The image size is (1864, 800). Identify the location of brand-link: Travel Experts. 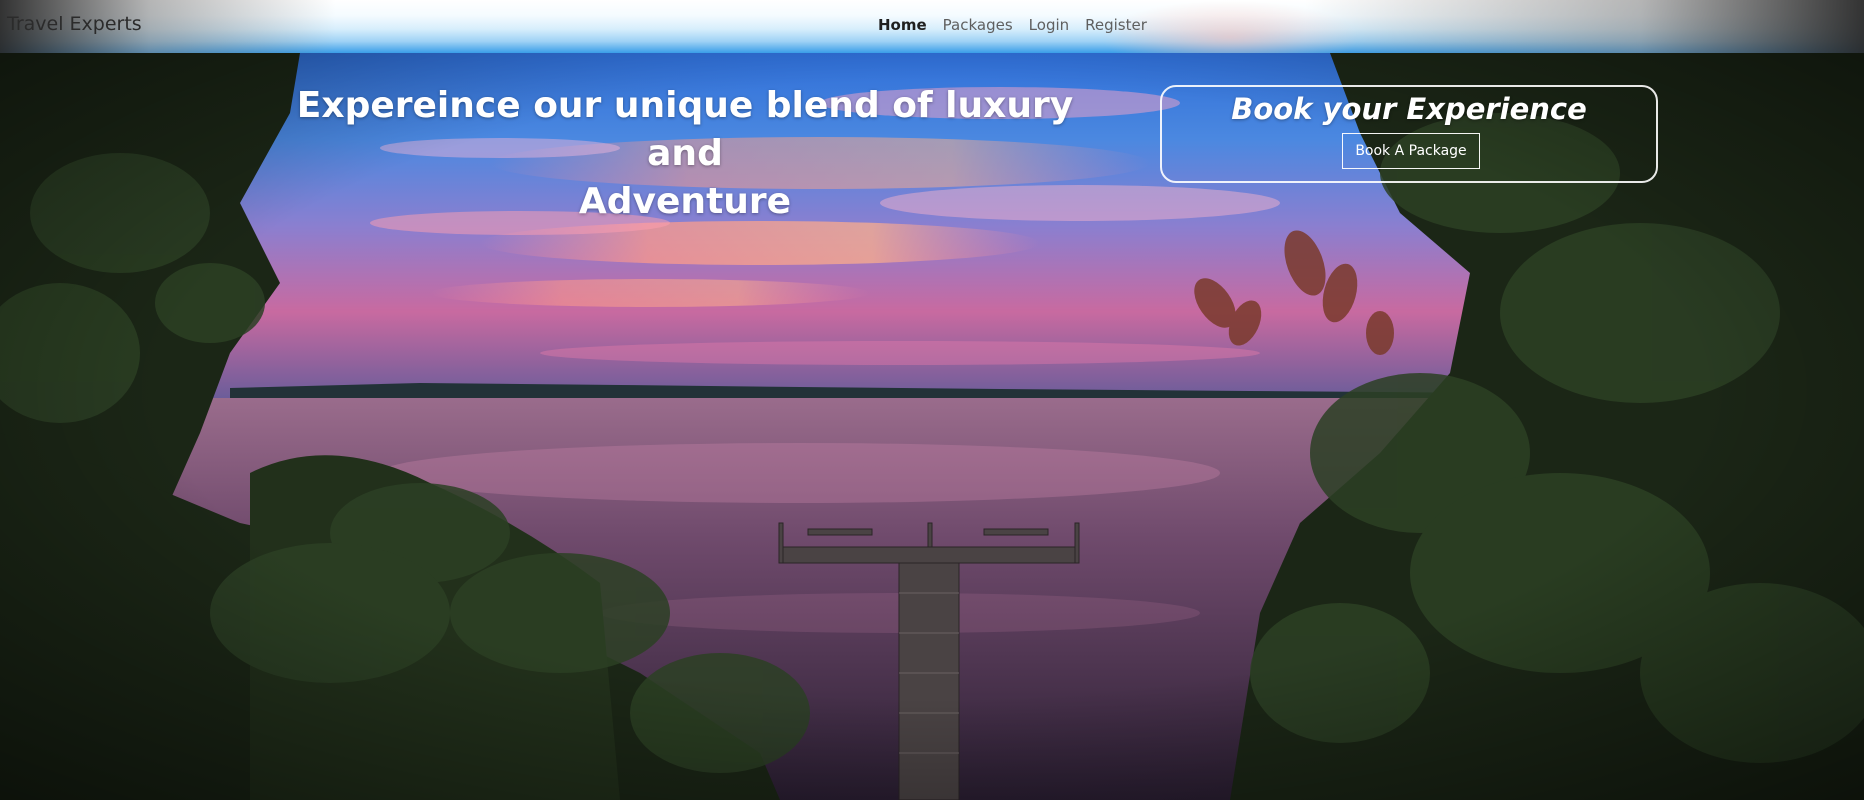
(74, 24).